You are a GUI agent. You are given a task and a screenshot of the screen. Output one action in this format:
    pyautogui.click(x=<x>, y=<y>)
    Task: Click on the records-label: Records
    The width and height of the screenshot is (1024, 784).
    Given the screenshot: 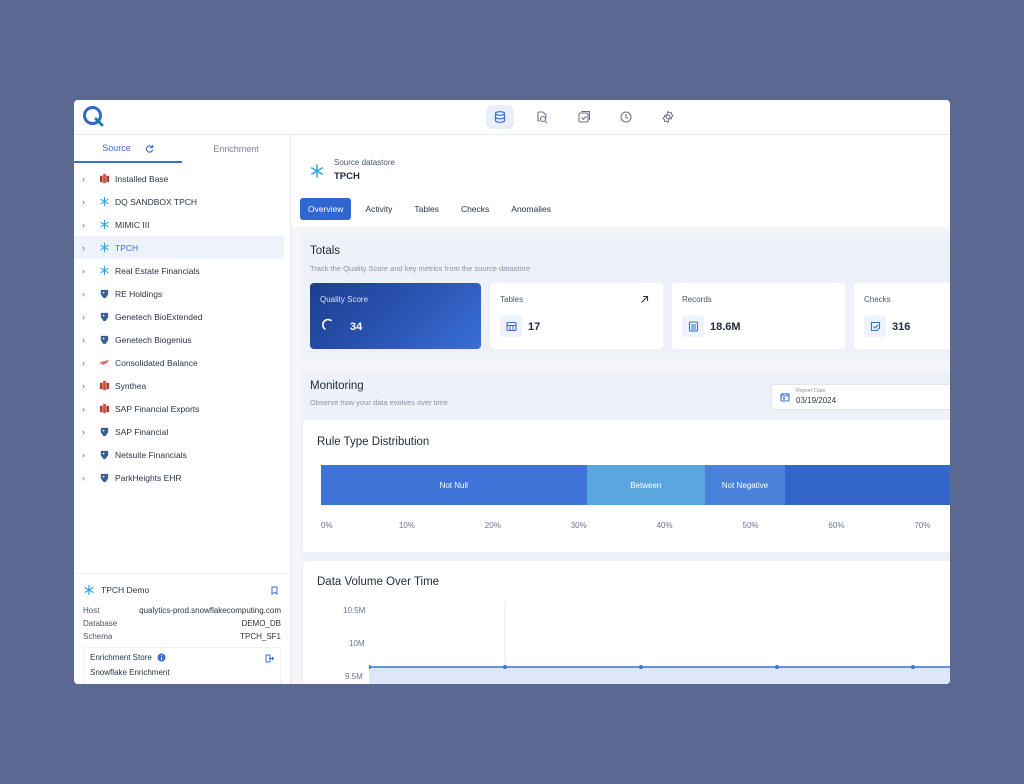 What is the action you would take?
    pyautogui.click(x=697, y=299)
    